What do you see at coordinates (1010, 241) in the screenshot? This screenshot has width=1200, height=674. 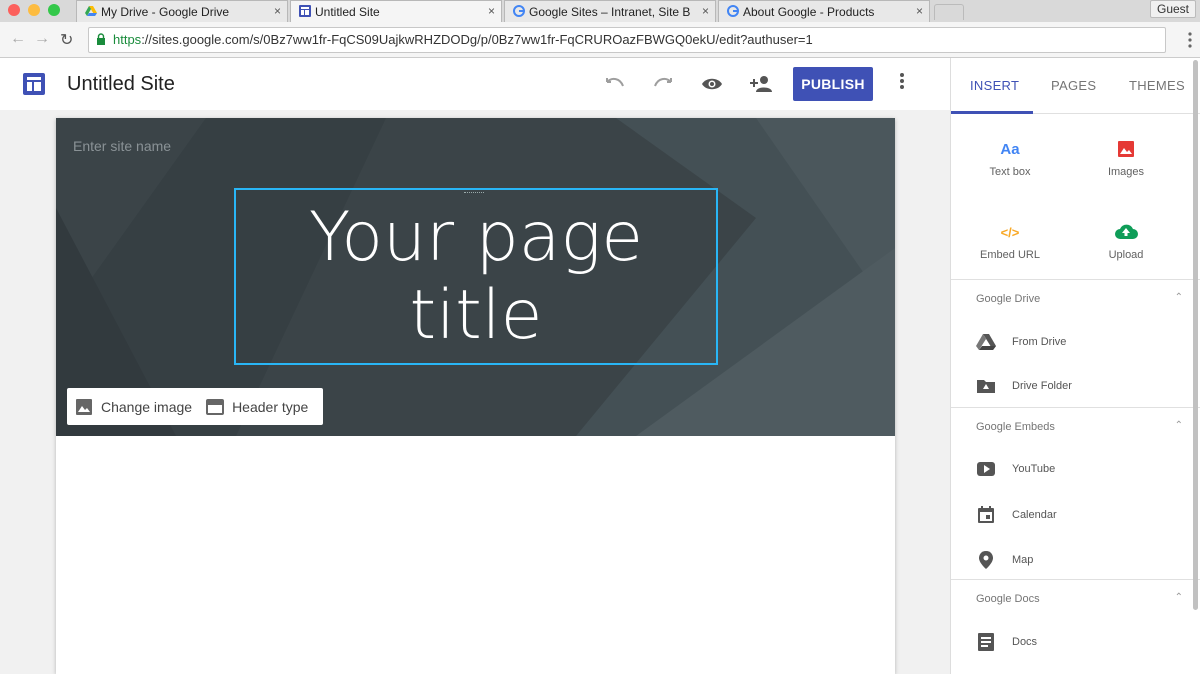 I see `insert-embed-url: </> Embed URL` at bounding box center [1010, 241].